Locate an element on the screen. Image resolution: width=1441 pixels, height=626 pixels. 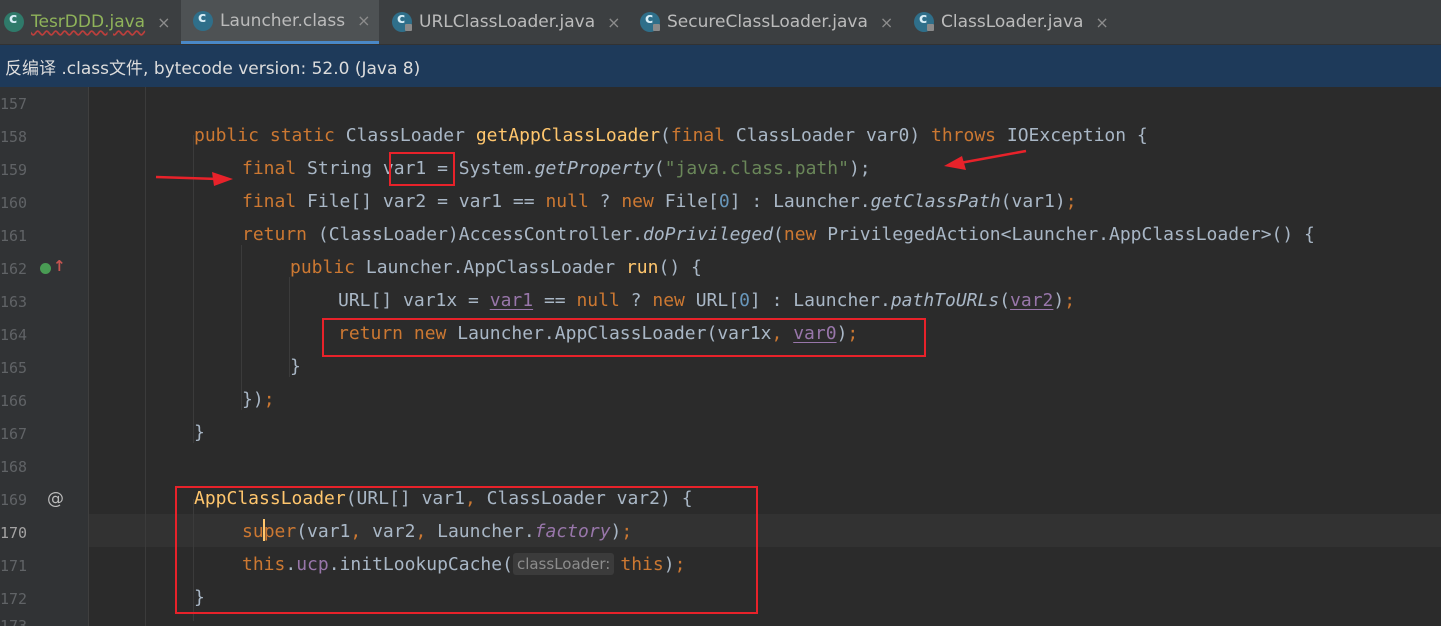
annotation-arrow-right is located at coordinates (985, 159).